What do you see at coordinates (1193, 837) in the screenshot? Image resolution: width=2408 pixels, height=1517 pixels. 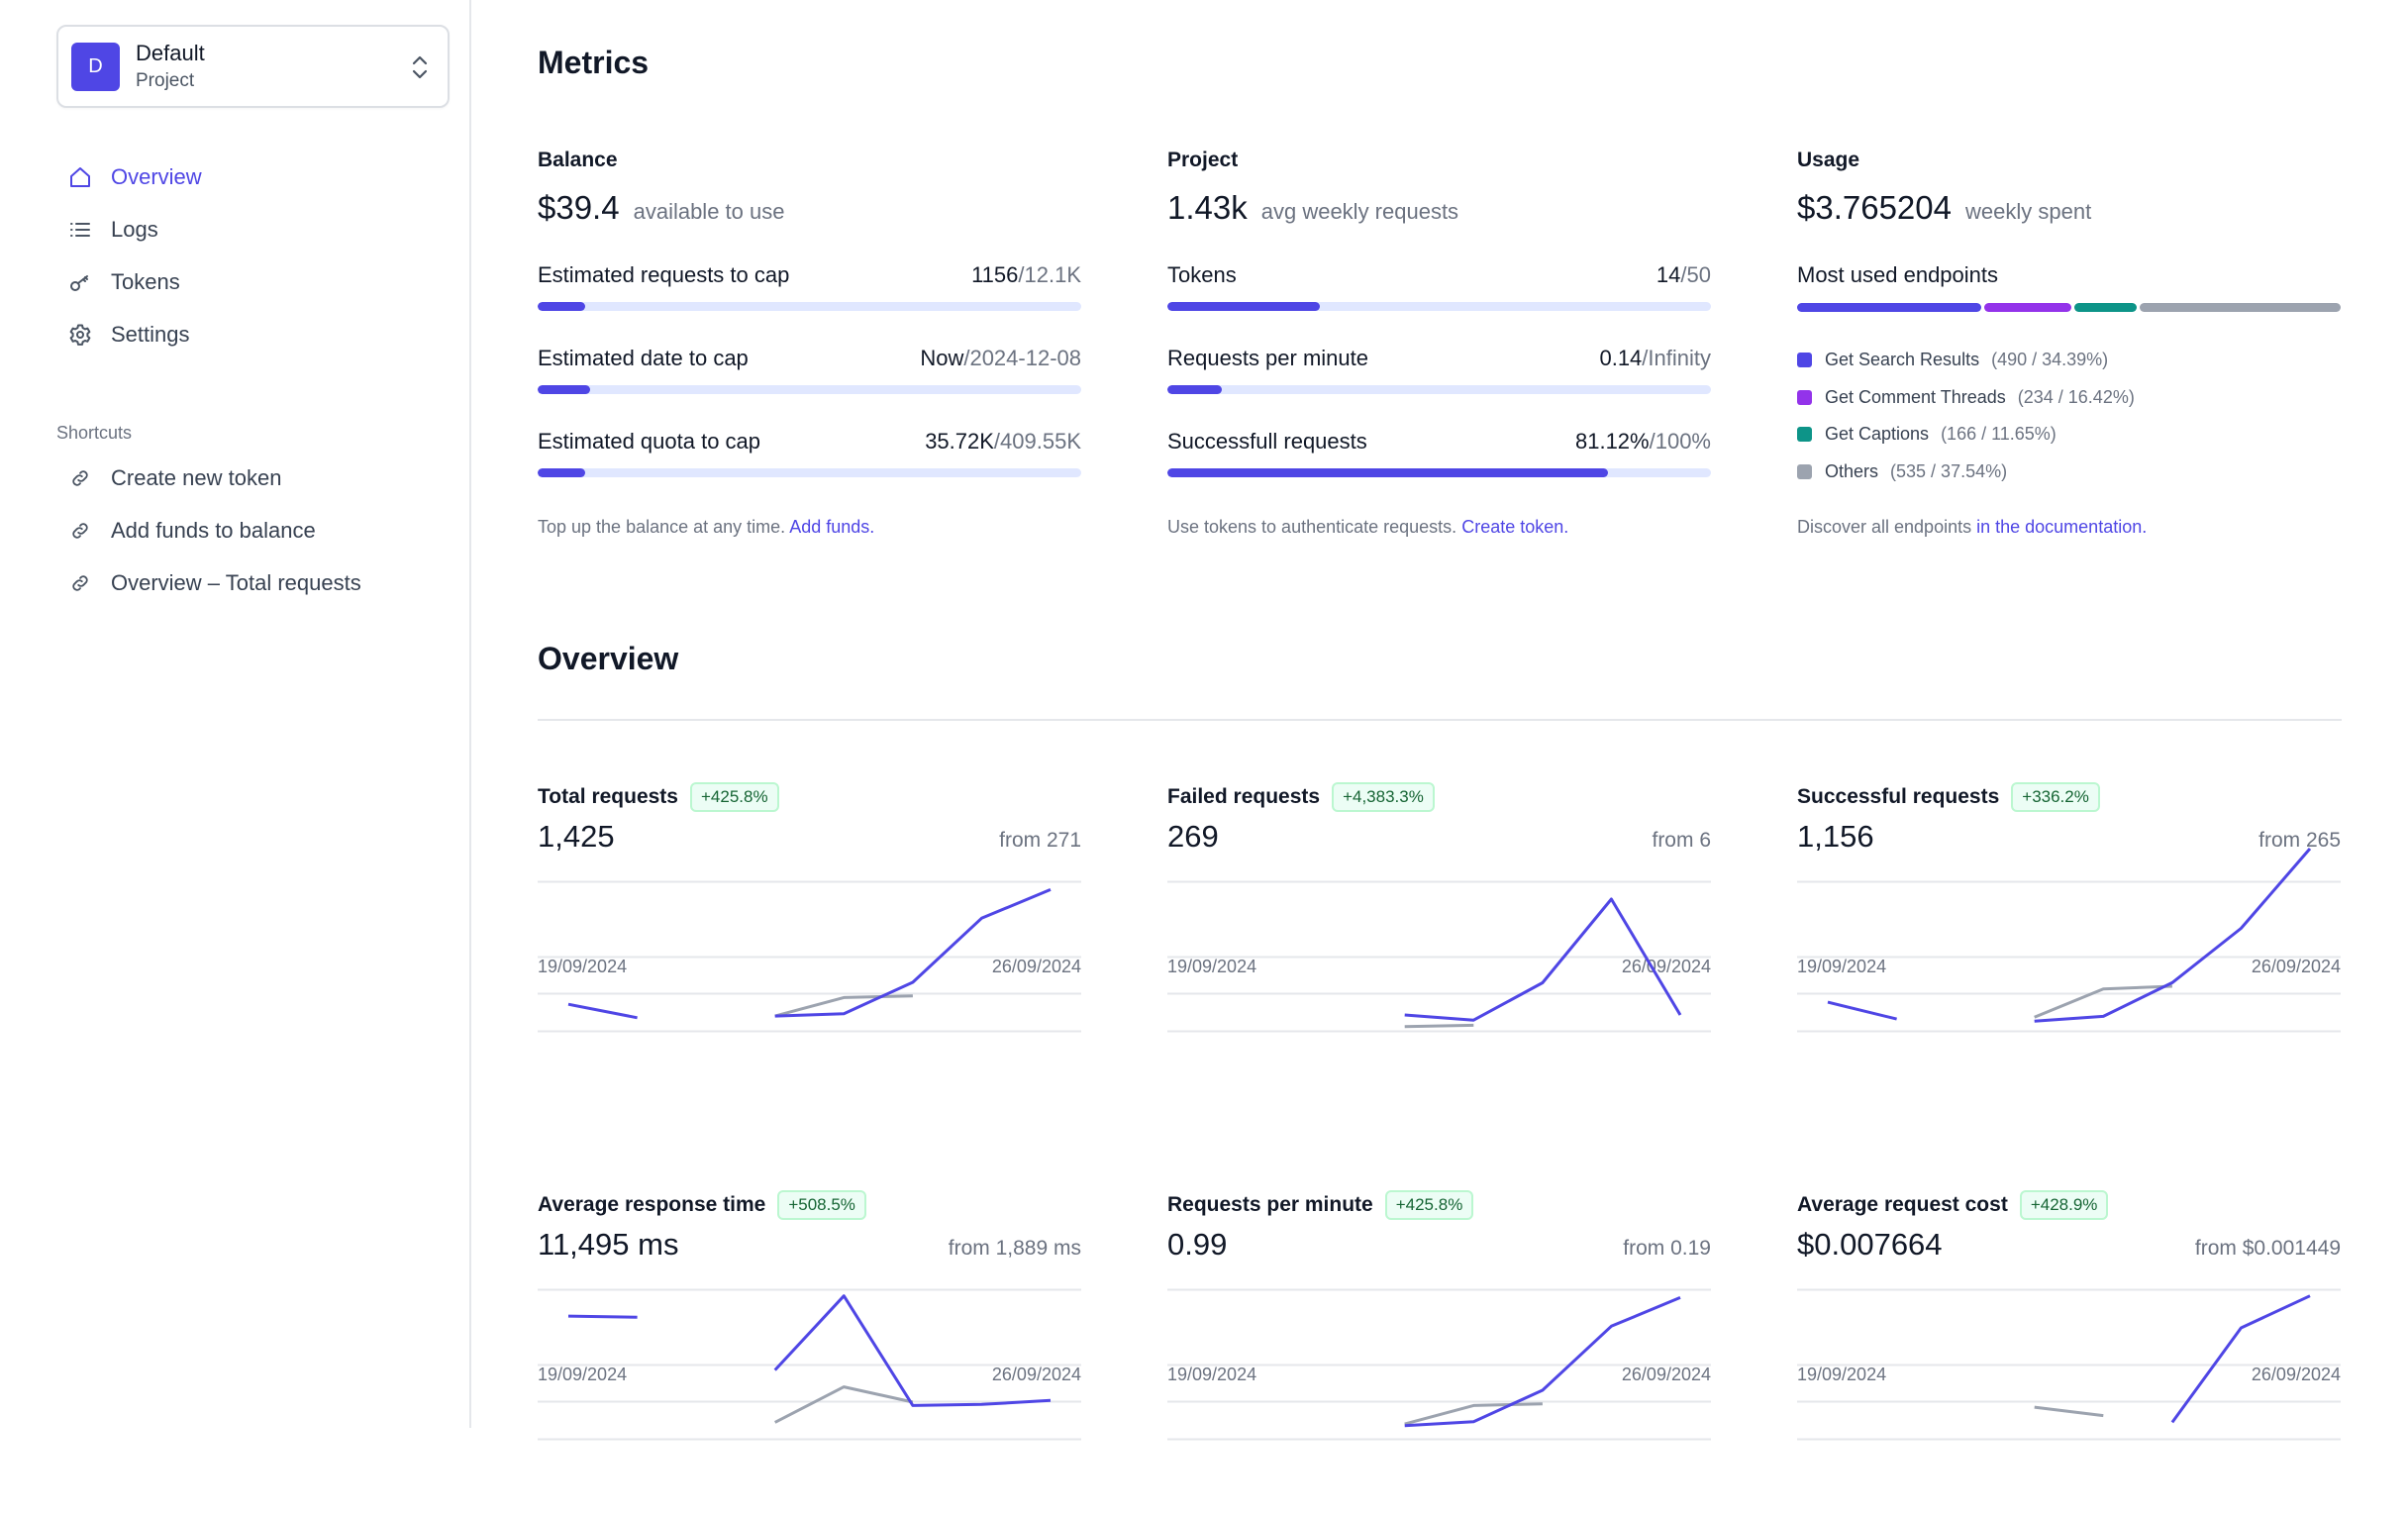 I see `chart-value: 269` at bounding box center [1193, 837].